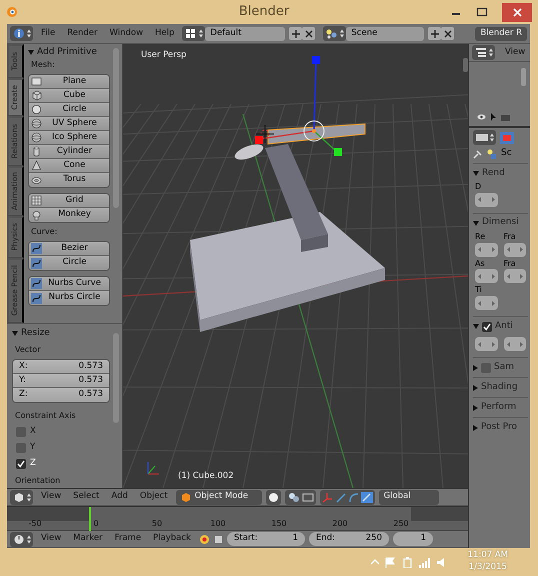  I want to click on close-button, so click(517, 12).